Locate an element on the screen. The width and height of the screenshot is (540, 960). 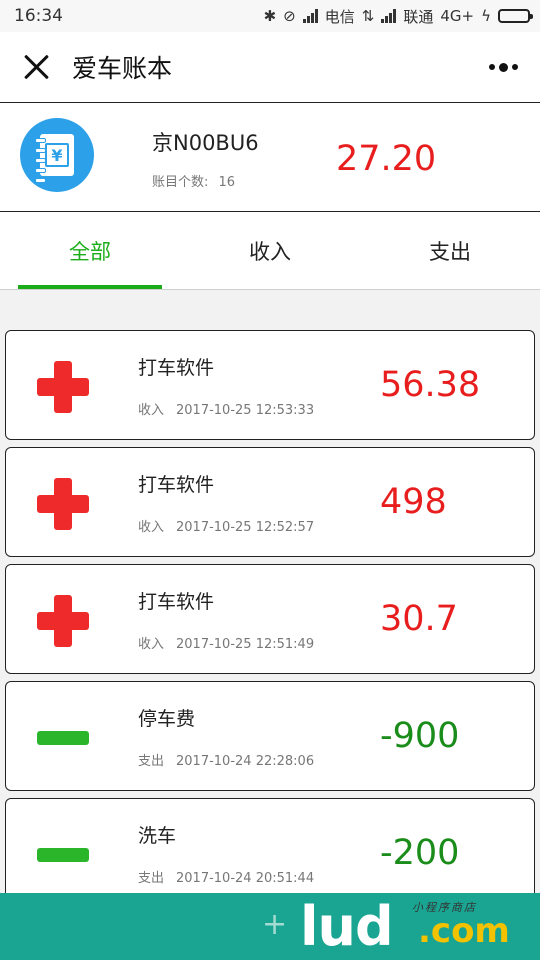
entry-datetime: 2017-10-24 22:28:06 is located at coordinates (245, 761).